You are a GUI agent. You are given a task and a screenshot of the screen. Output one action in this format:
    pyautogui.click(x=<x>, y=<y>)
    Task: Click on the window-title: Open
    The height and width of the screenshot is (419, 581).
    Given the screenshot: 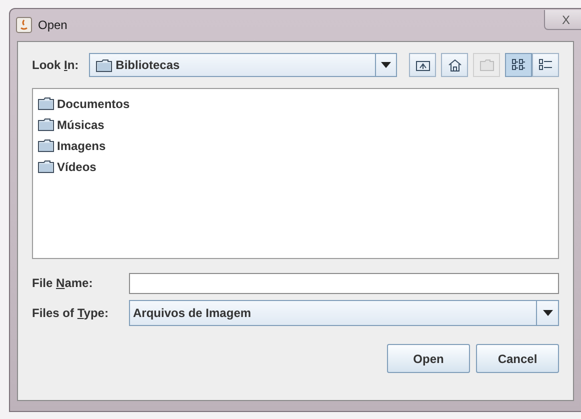 What is the action you would take?
    pyautogui.click(x=53, y=25)
    